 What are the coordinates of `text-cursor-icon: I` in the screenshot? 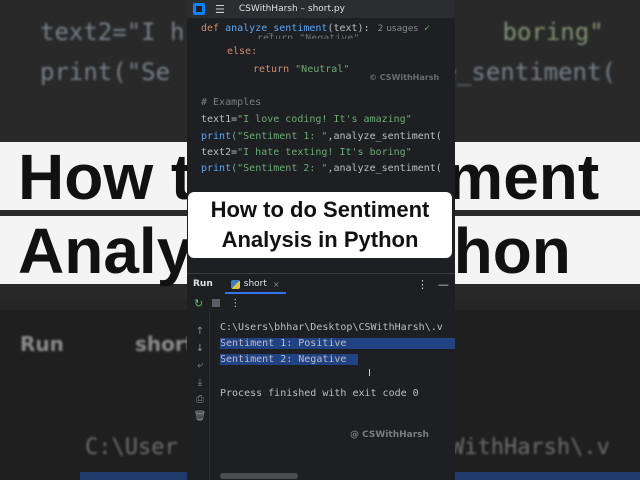 It's located at (369, 373).